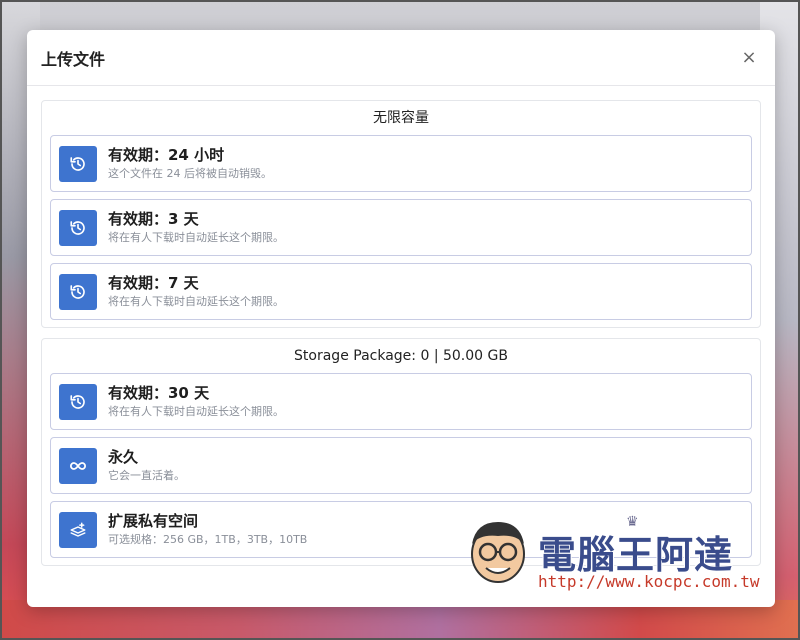 The height and width of the screenshot is (640, 800). I want to click on option-7-days: 有效期：7 天 将在有人下载时自动延长这个期限。, so click(401, 291).